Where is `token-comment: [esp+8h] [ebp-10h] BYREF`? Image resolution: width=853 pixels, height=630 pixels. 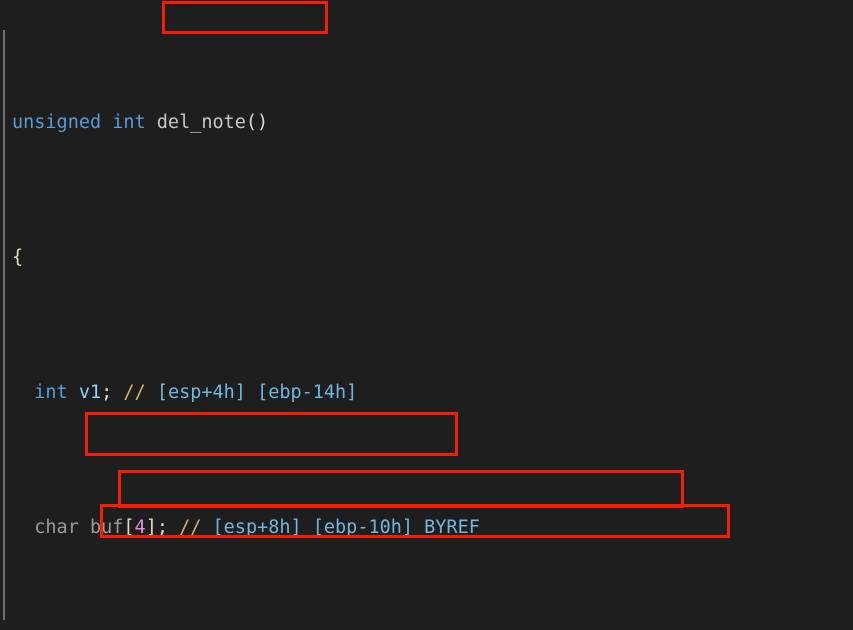
token-comment: [esp+8h] [ebp-10h] BYREF is located at coordinates (346, 527).